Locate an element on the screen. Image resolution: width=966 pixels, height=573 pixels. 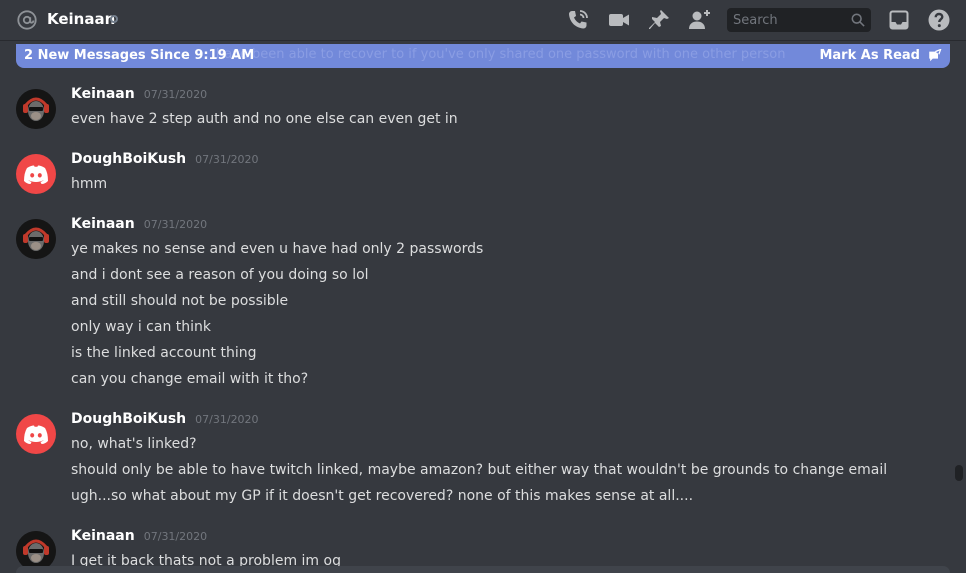
new-messages-label: 2 New Messages Since 9:19 AM is located at coordinates (139, 55).